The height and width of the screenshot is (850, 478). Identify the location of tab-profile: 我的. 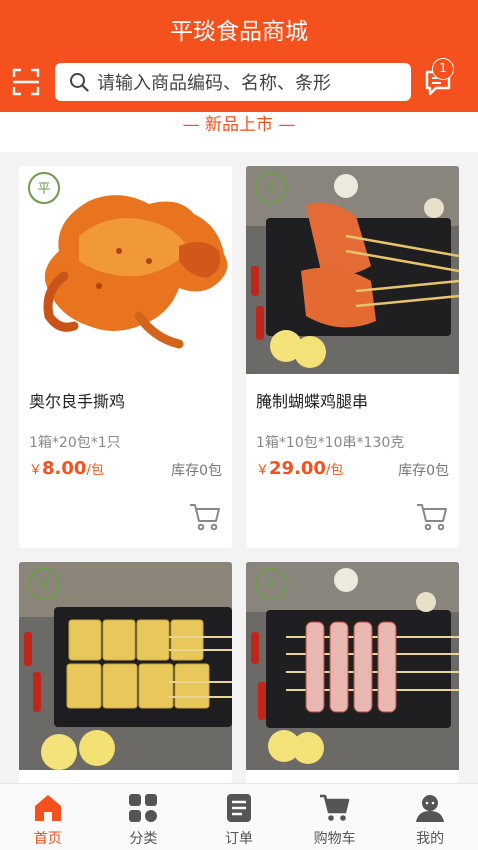
(430, 817).